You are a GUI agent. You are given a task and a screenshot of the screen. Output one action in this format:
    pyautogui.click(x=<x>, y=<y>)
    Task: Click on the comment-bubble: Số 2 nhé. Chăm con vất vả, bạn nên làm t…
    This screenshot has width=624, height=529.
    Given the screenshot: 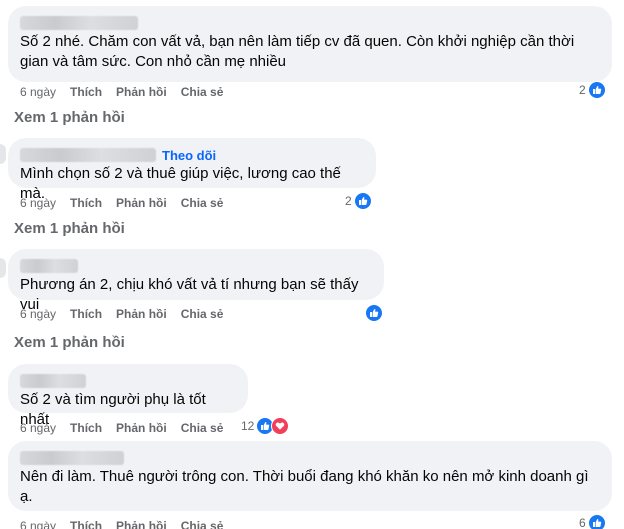 What is the action you would take?
    pyautogui.click(x=310, y=44)
    